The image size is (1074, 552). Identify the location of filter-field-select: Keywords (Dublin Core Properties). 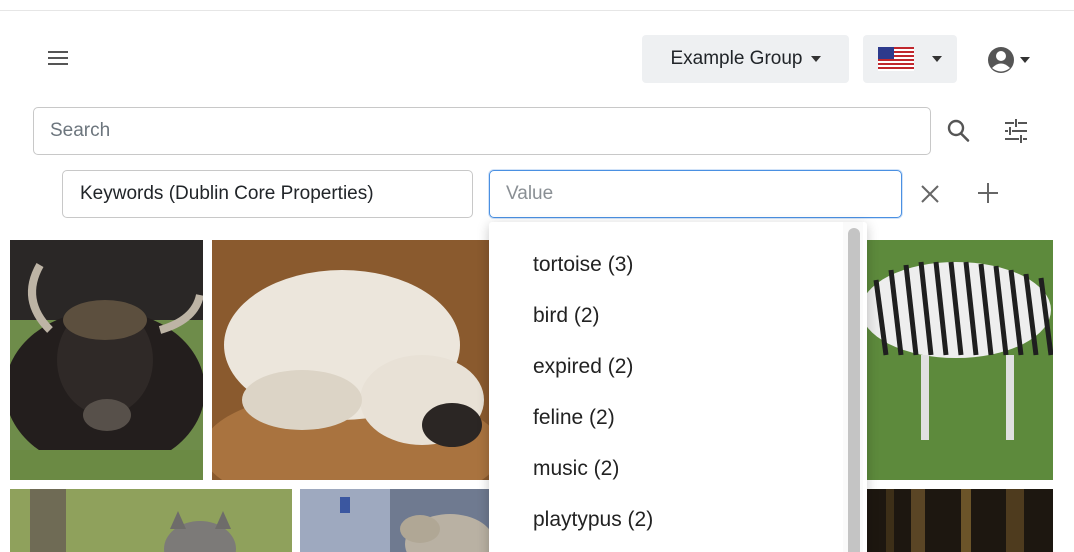
(267, 194).